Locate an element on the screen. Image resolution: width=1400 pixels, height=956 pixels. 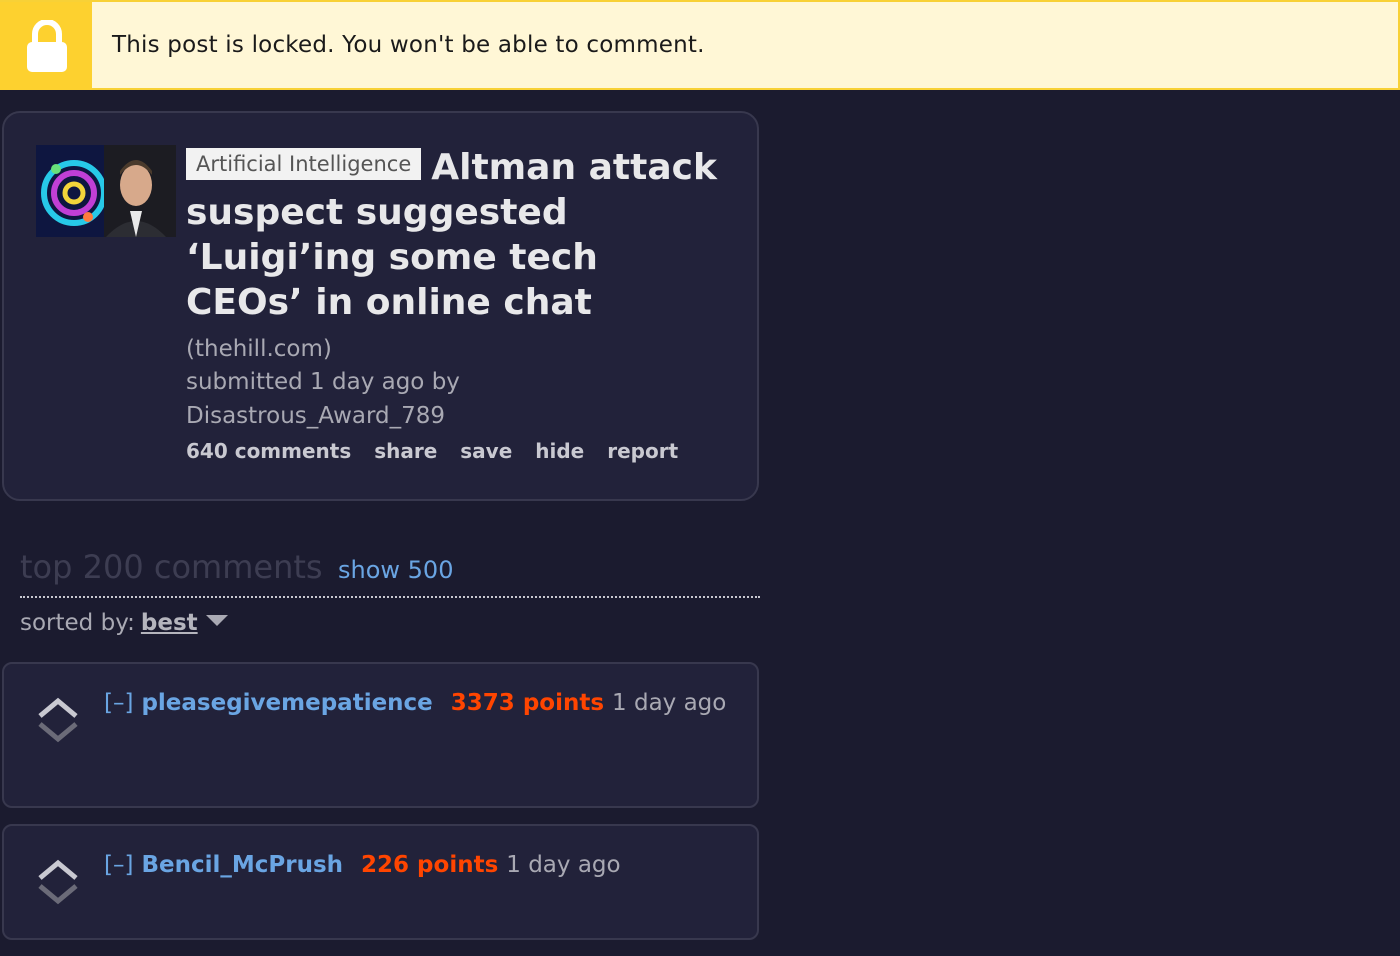
comment-meta: [–] Bencil_McPrush 226 points 1 day ago is located at coordinates (362, 865).